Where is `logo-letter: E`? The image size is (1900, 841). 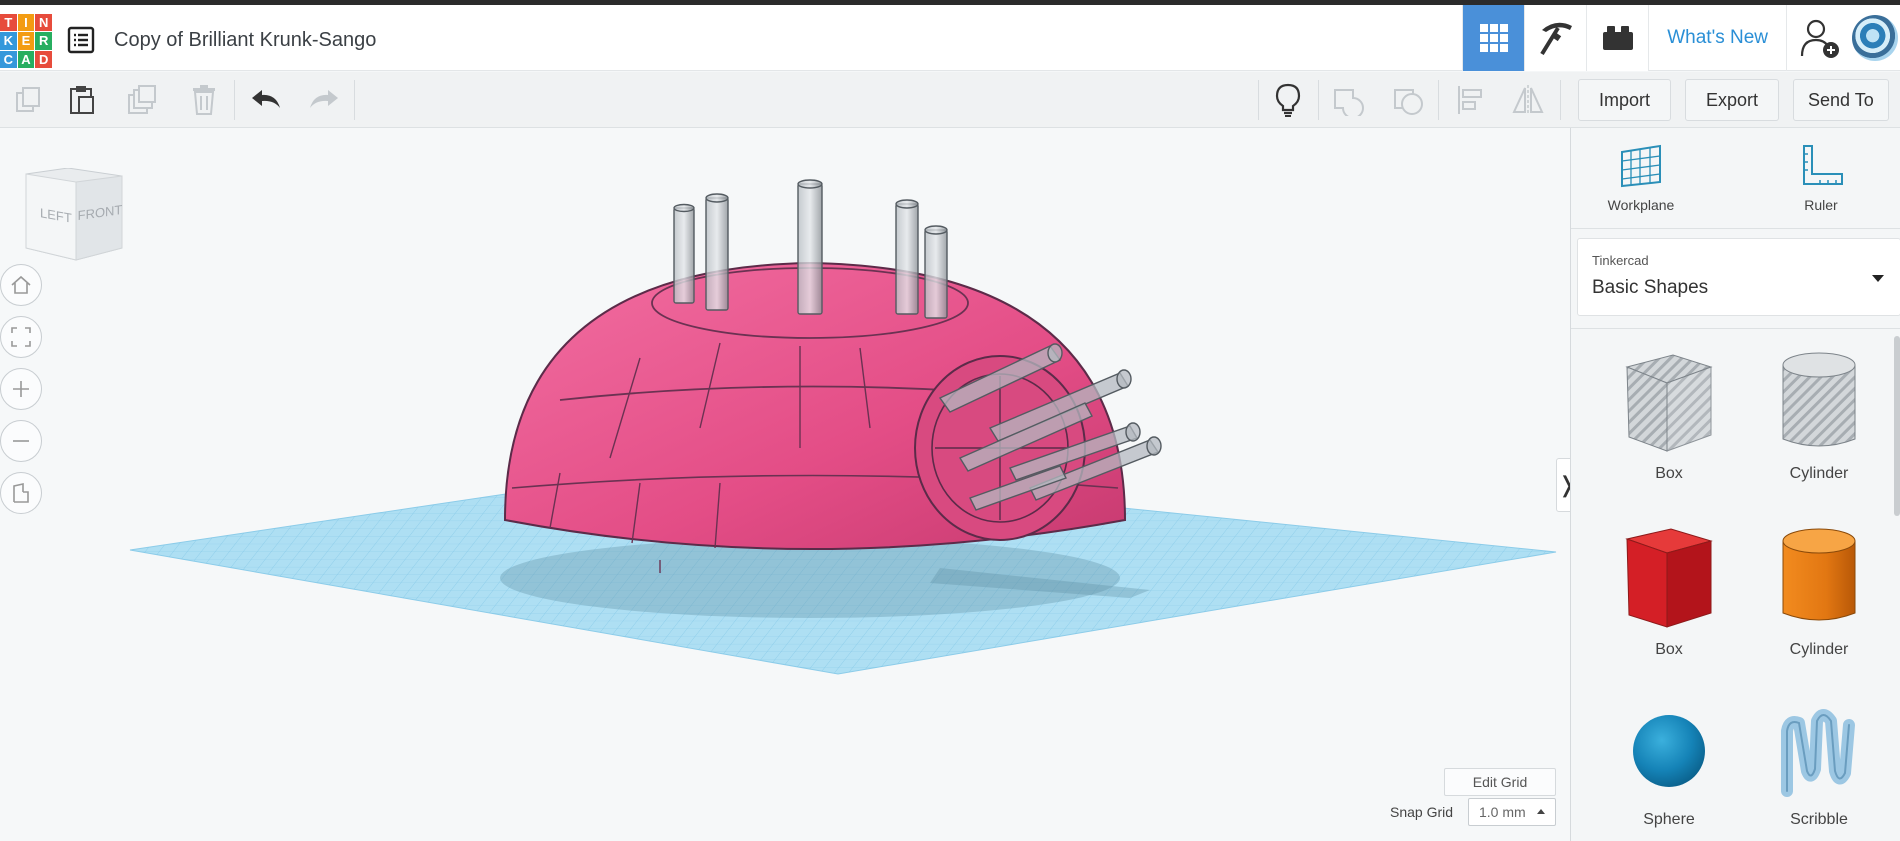
logo-letter: E is located at coordinates (26, 41).